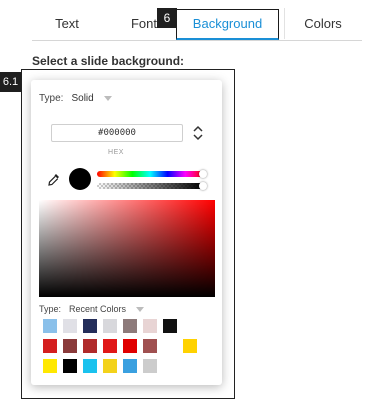 Image resolution: width=370 pixels, height=401 pixels. What do you see at coordinates (227, 24) in the screenshot?
I see `tab-background: Background` at bounding box center [227, 24].